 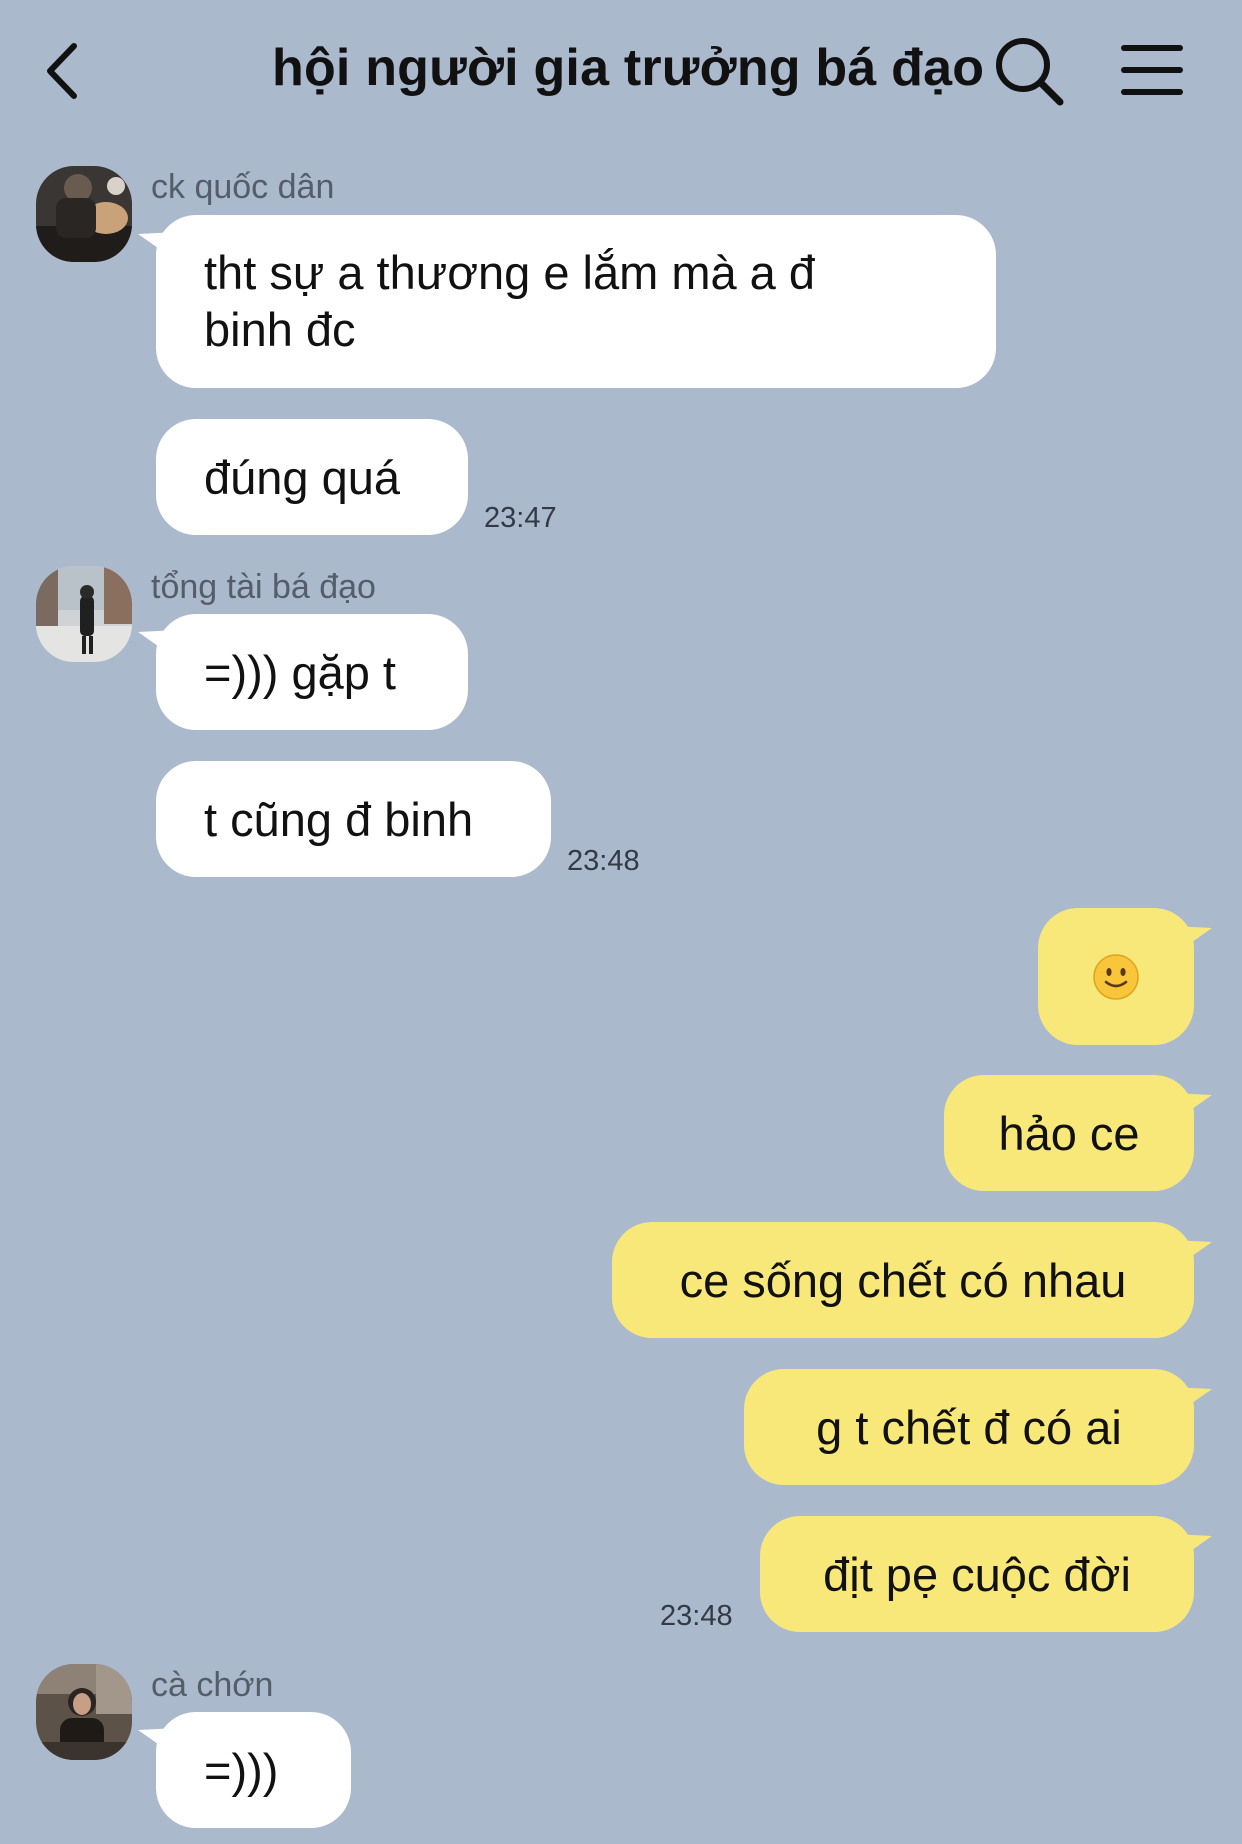 What do you see at coordinates (520, 518) in the screenshot?
I see `message-time: 23:47` at bounding box center [520, 518].